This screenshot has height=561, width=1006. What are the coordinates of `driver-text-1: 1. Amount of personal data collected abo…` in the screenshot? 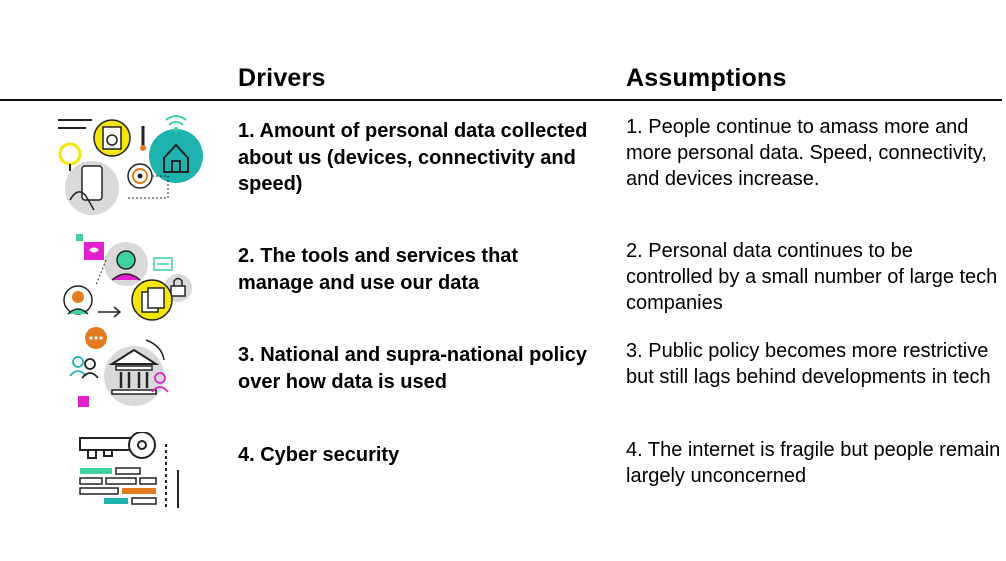 It's located at (413, 157).